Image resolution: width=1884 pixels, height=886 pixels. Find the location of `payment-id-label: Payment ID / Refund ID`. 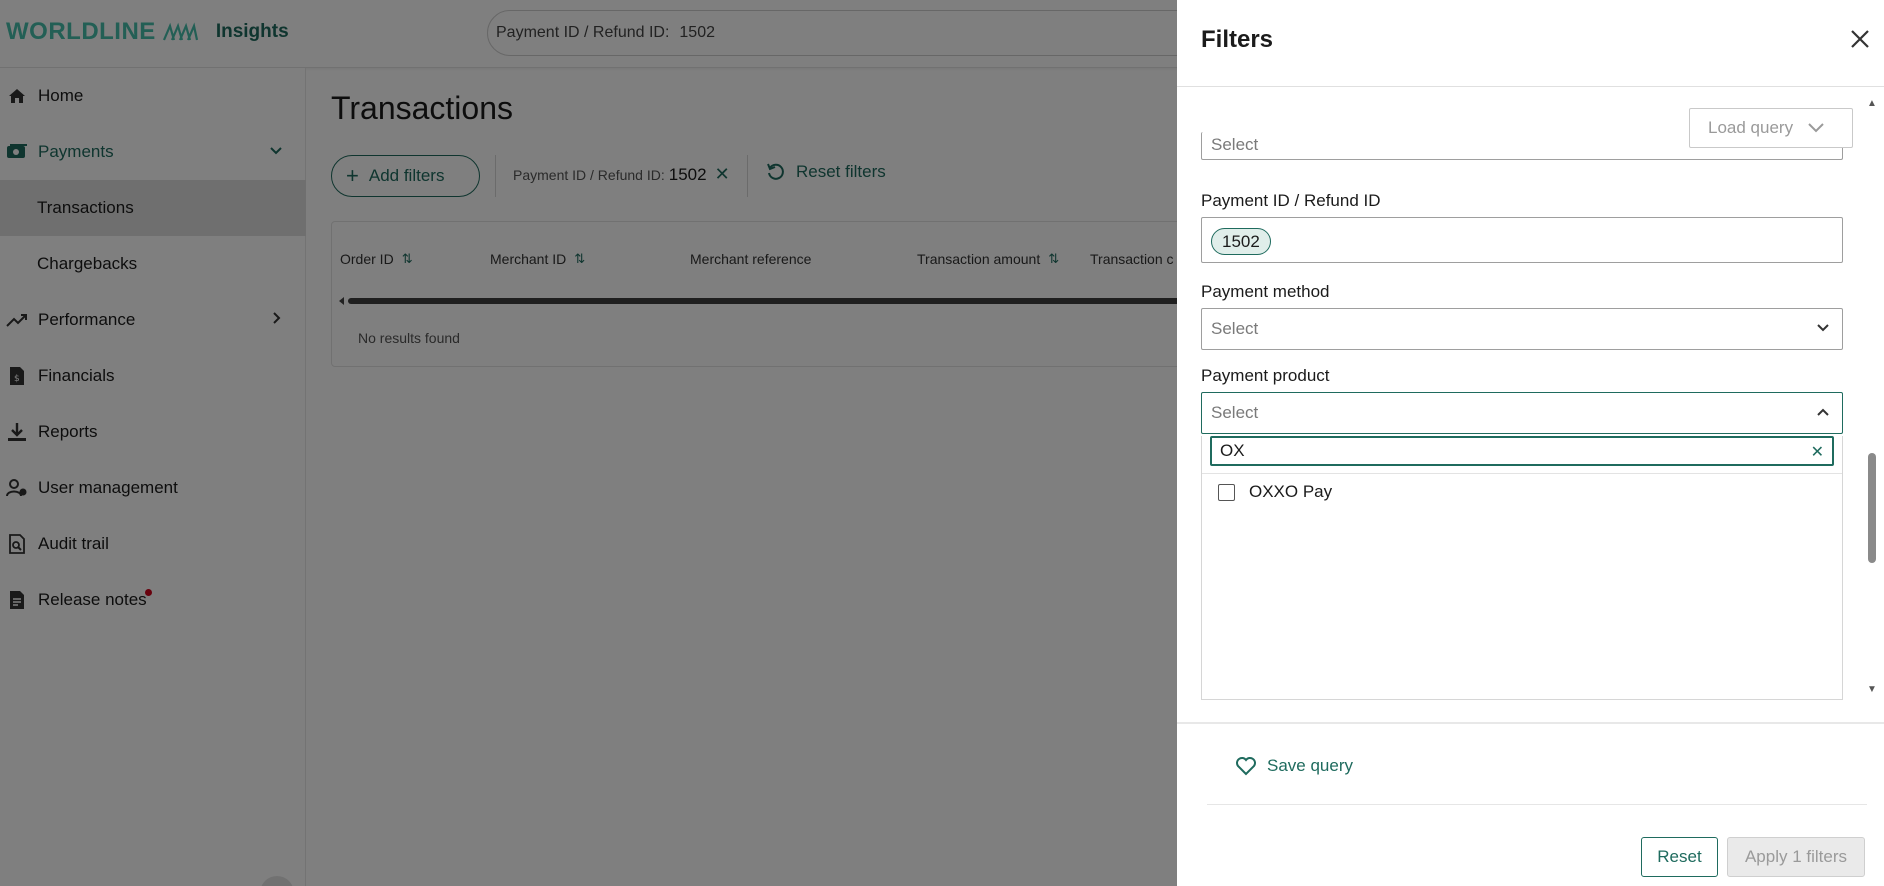

payment-id-label: Payment ID / Refund ID is located at coordinates (1291, 200).